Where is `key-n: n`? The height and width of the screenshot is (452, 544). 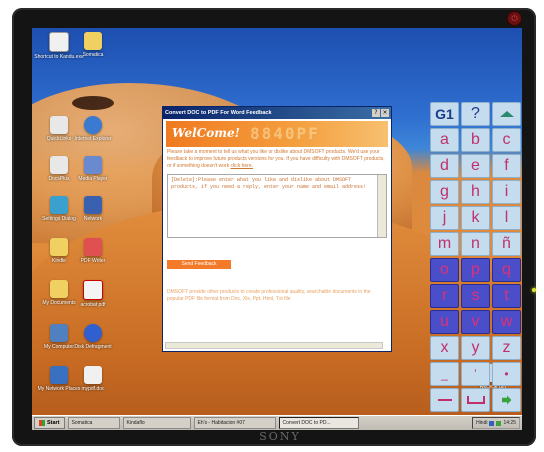
key-n: n is located at coordinates (475, 244).